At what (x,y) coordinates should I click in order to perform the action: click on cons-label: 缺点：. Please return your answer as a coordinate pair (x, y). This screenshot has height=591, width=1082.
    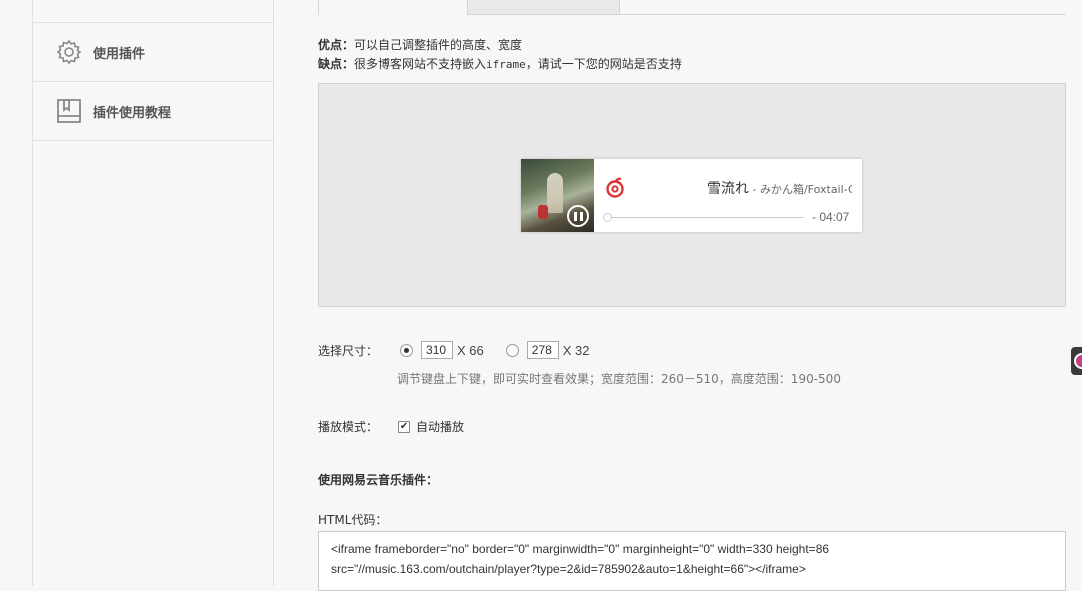
    Looking at the image, I should click on (336, 64).